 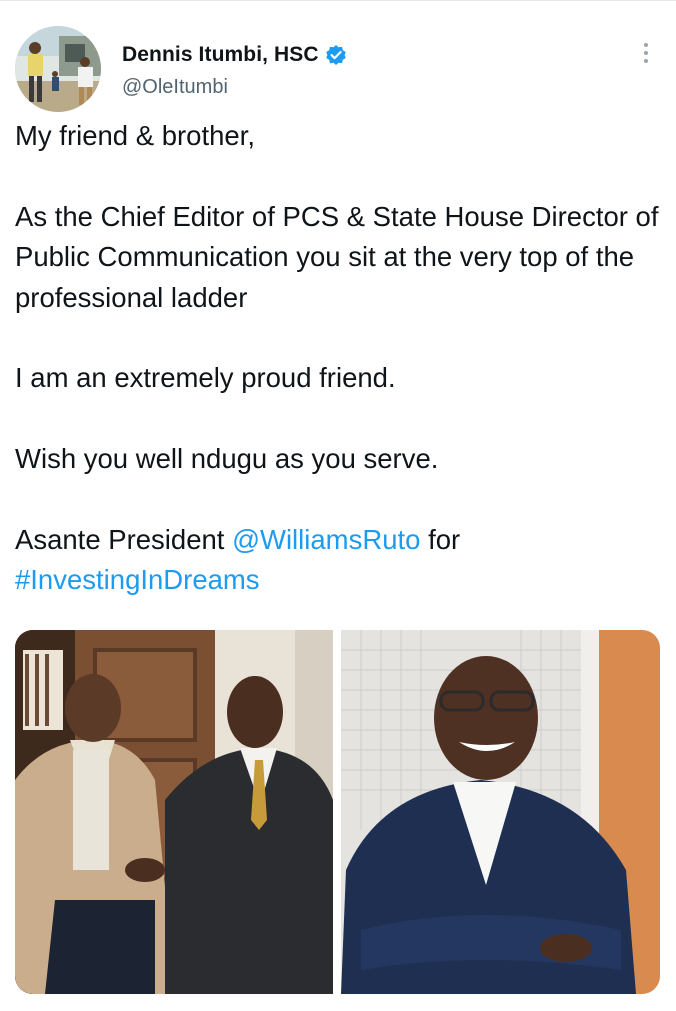 I want to click on author-avatar, so click(x=58, y=69).